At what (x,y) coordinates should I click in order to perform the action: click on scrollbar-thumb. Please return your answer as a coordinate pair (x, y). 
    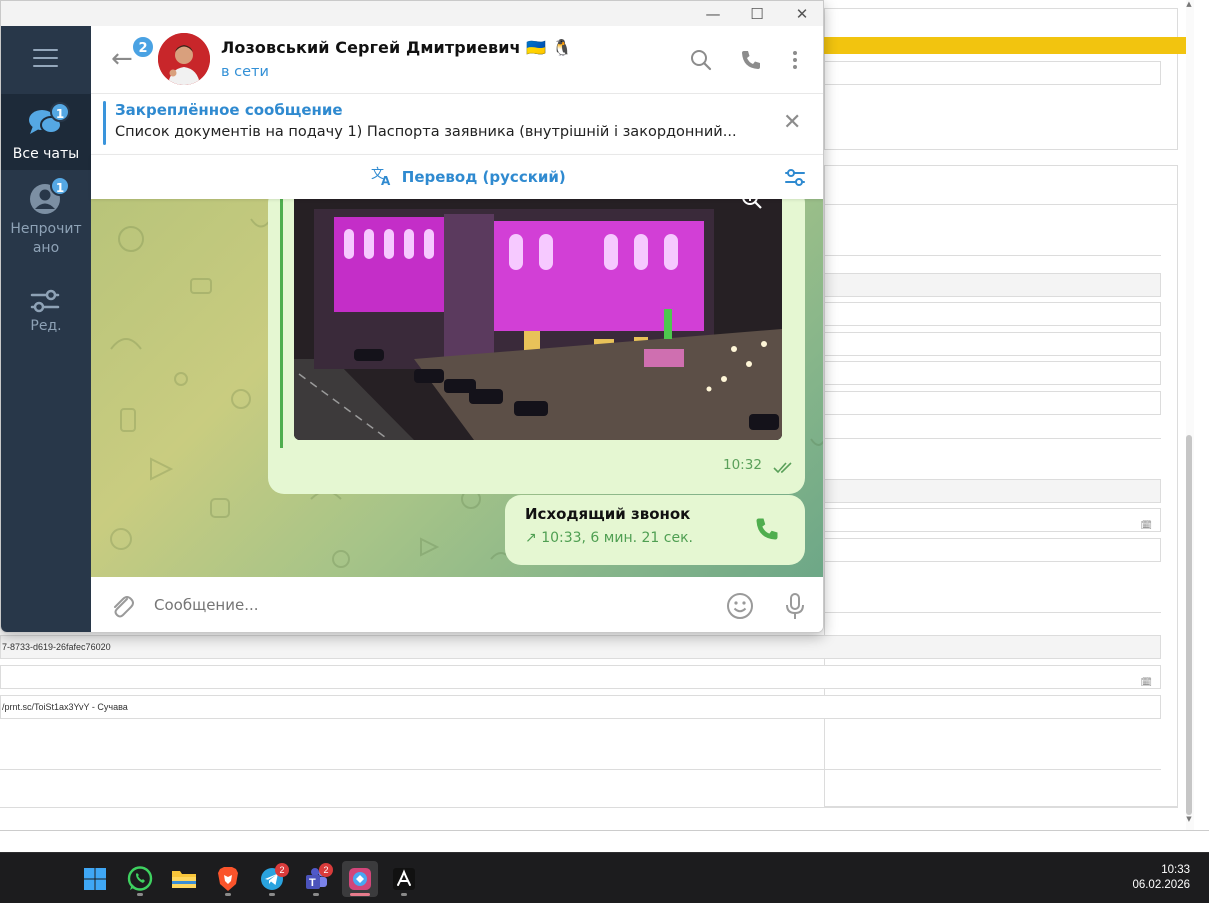
    Looking at the image, I should click on (1189, 625).